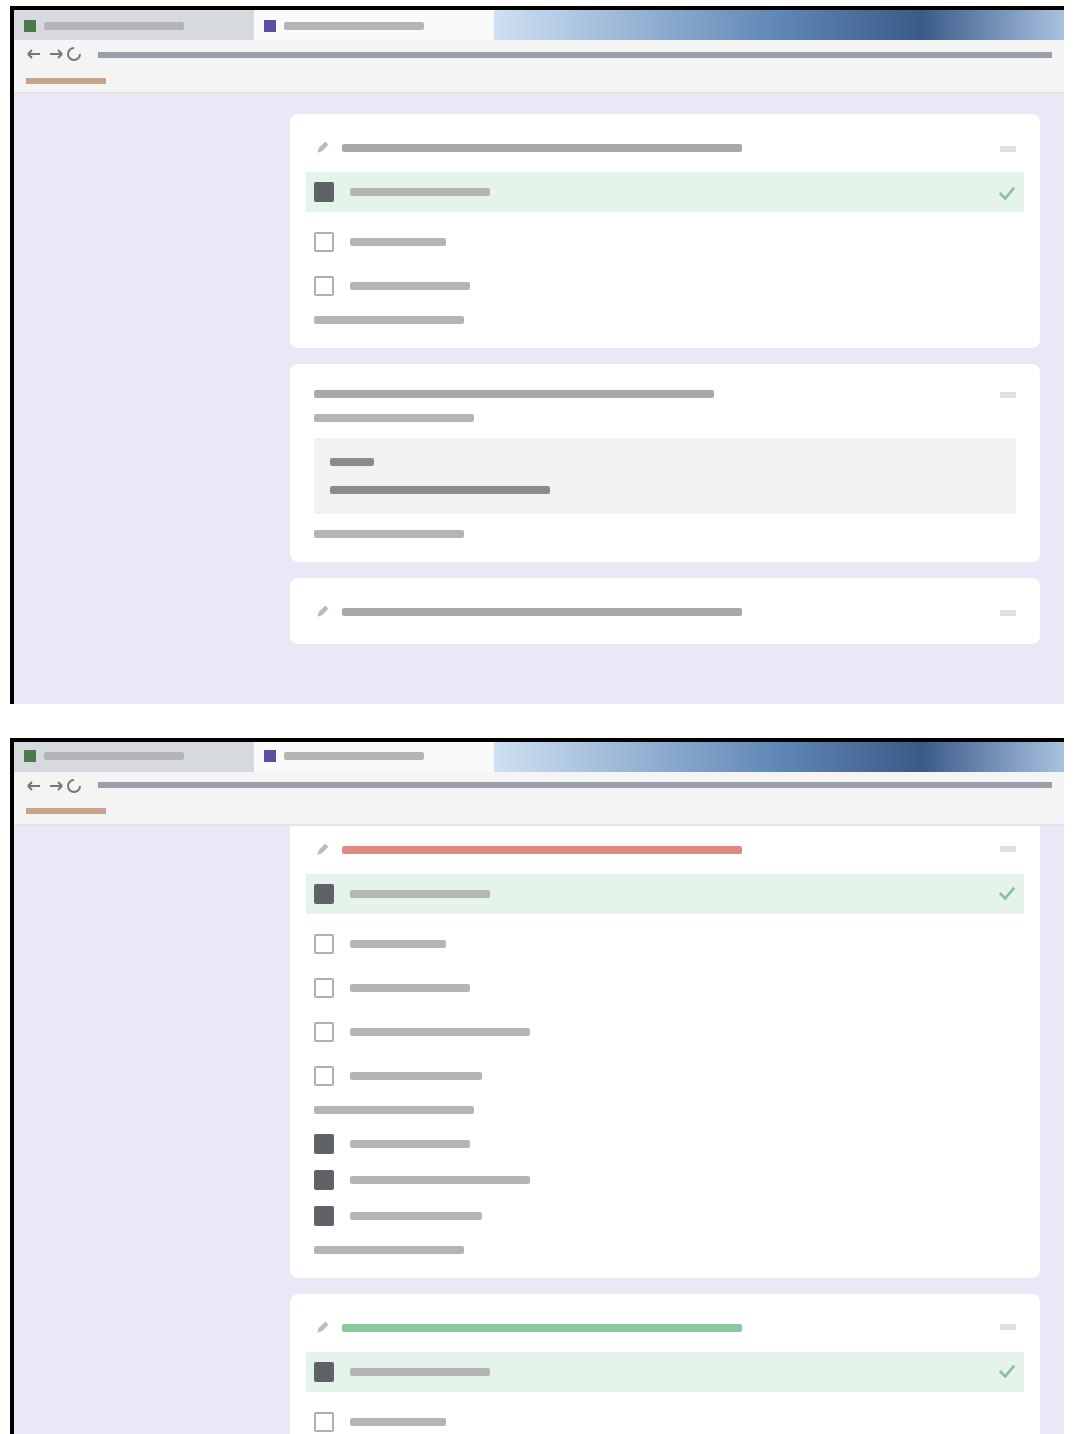 Image resolution: width=1074 pixels, height=1434 pixels. Describe the element at coordinates (575, 54) in the screenshot. I see `address-bar` at that location.